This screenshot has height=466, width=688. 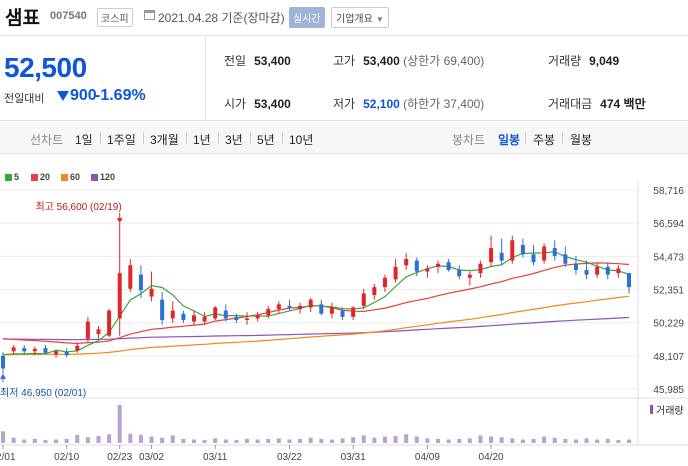 I want to click on stat-value: 474, so click(x=610, y=104).